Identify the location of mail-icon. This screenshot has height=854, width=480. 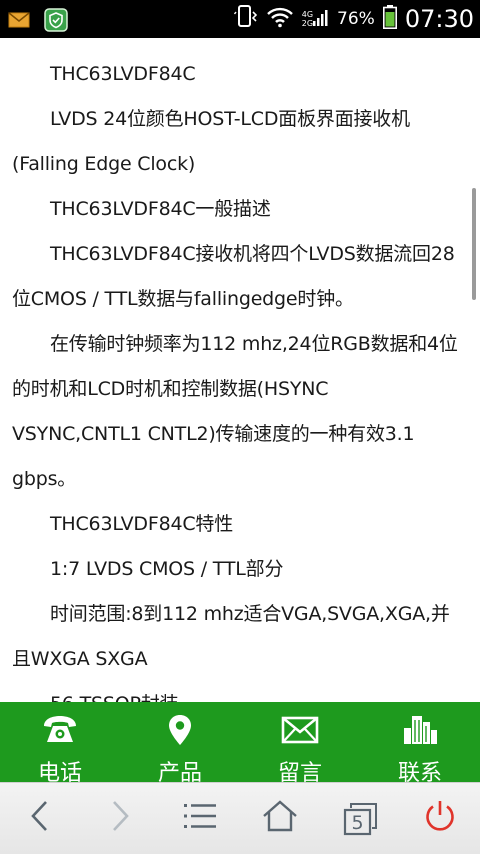
(19, 22).